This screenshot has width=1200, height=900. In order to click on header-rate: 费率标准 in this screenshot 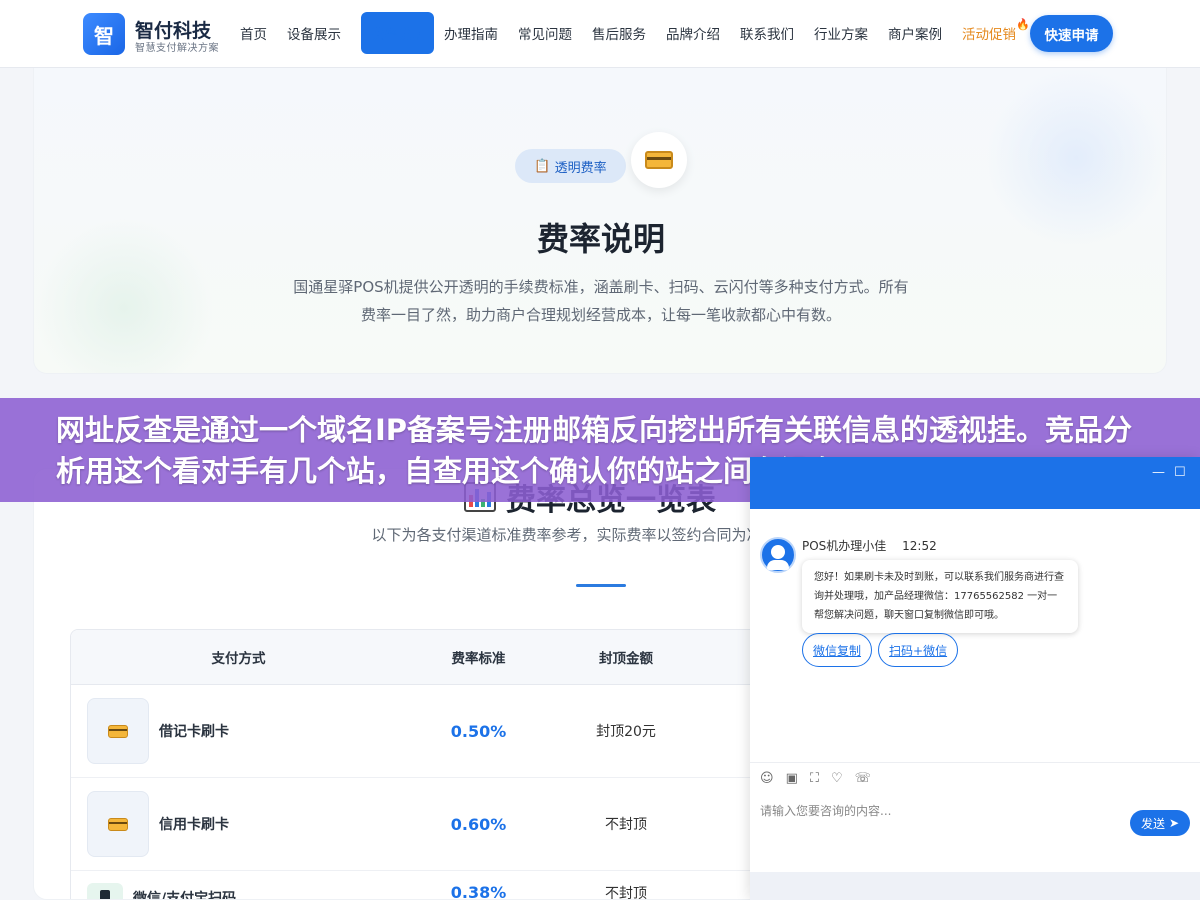, I will do `click(478, 659)`.